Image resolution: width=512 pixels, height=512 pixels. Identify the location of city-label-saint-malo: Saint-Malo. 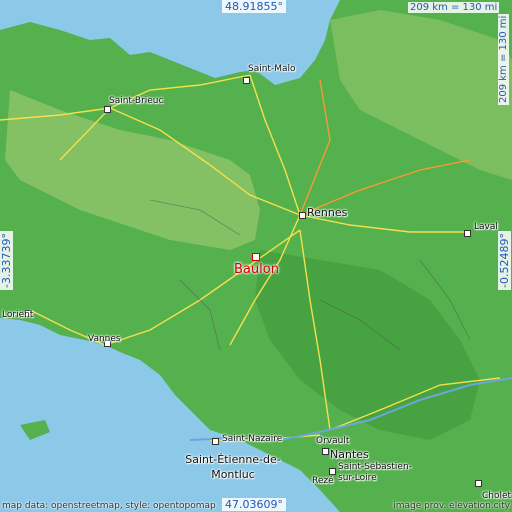
(272, 69).